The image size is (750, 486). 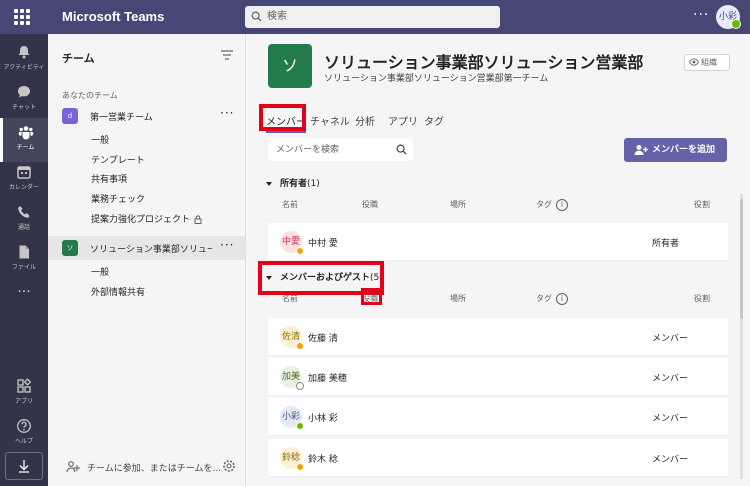 What do you see at coordinates (701, 15) in the screenshot?
I see `more-options-button: ···` at bounding box center [701, 15].